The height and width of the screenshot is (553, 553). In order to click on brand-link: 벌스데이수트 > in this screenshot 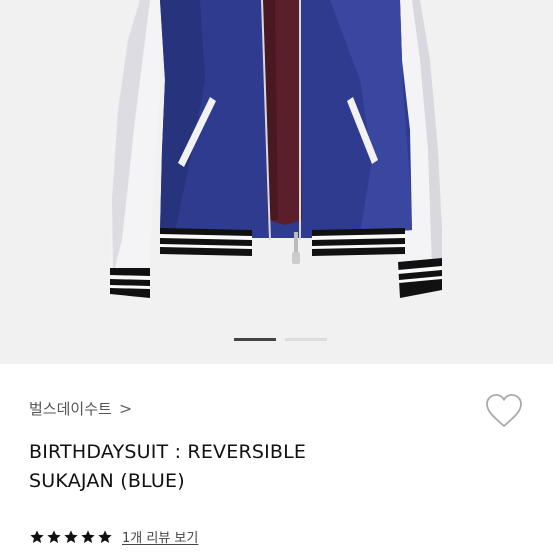, I will do `click(80, 408)`.